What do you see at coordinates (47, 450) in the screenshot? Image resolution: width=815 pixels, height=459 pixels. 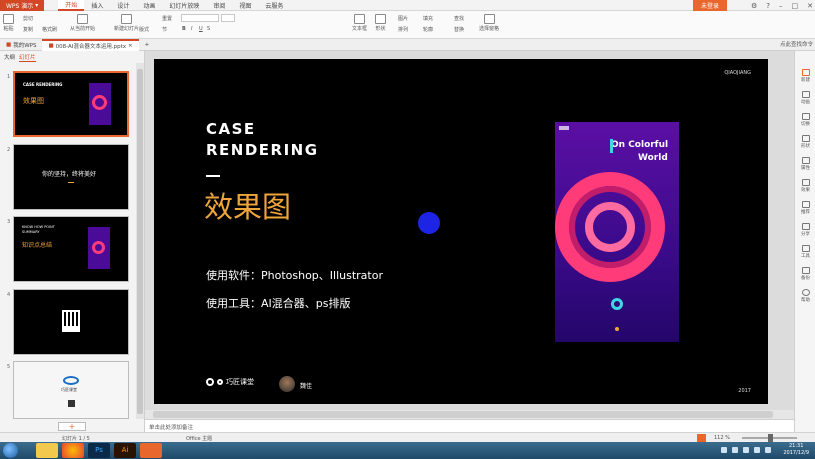 I see `explorer-icon` at bounding box center [47, 450].